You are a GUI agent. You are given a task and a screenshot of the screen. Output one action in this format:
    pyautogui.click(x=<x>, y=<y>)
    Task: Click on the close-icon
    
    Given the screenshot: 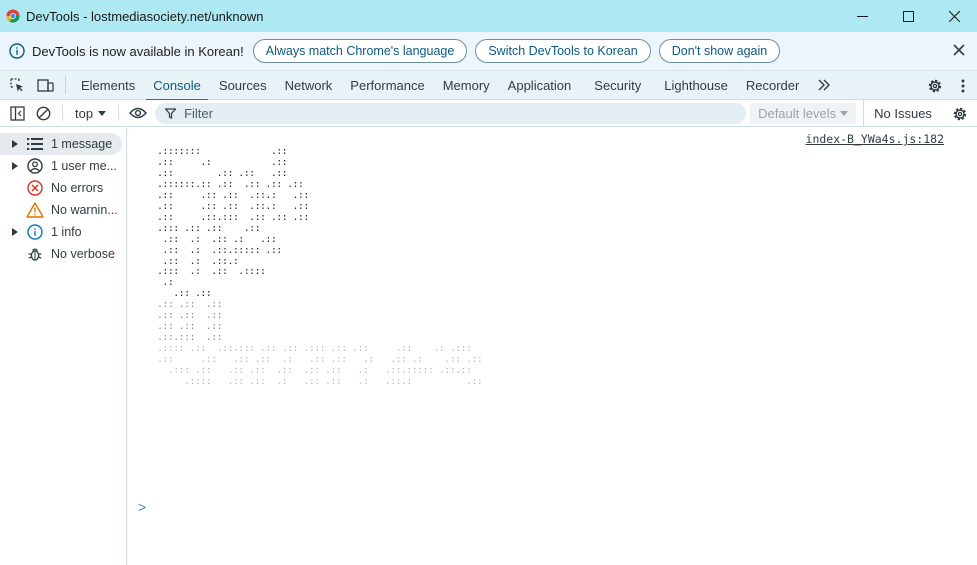 What is the action you would take?
    pyautogui.click(x=954, y=16)
    